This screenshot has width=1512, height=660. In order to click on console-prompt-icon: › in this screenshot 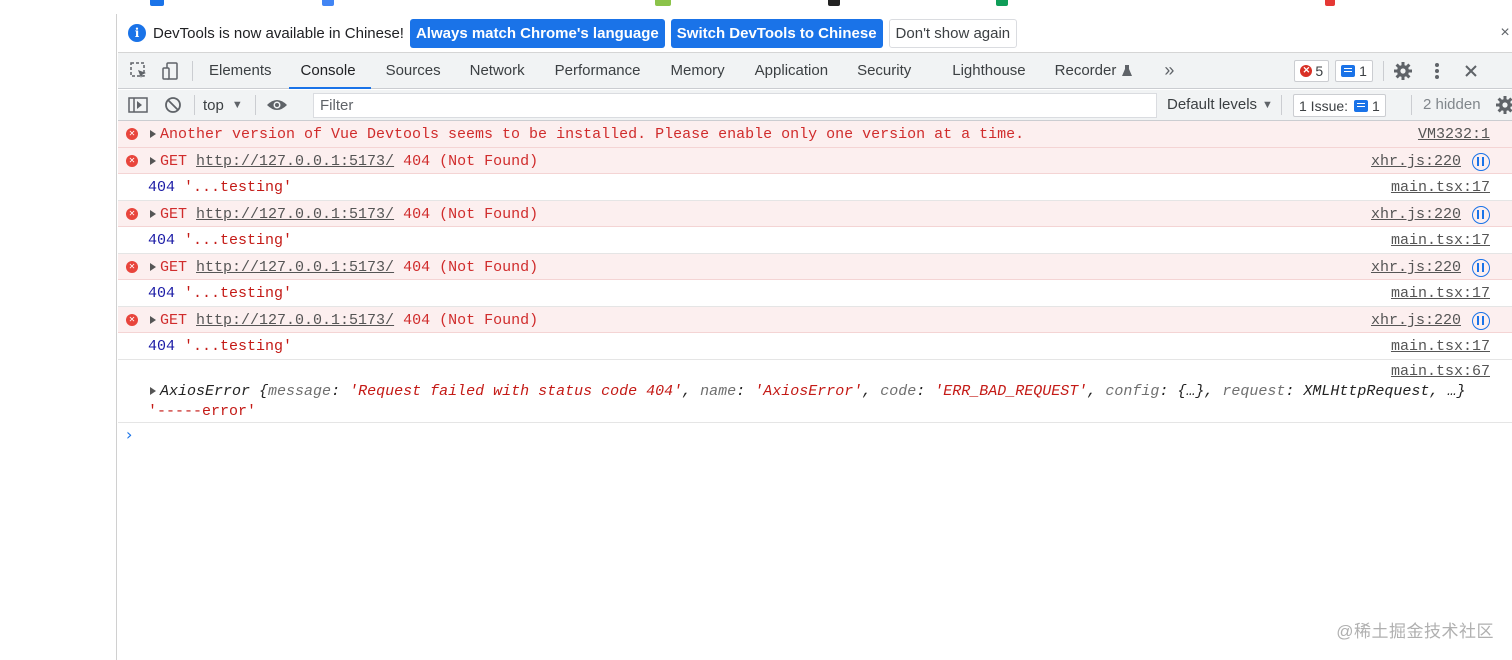, I will do `click(129, 434)`.